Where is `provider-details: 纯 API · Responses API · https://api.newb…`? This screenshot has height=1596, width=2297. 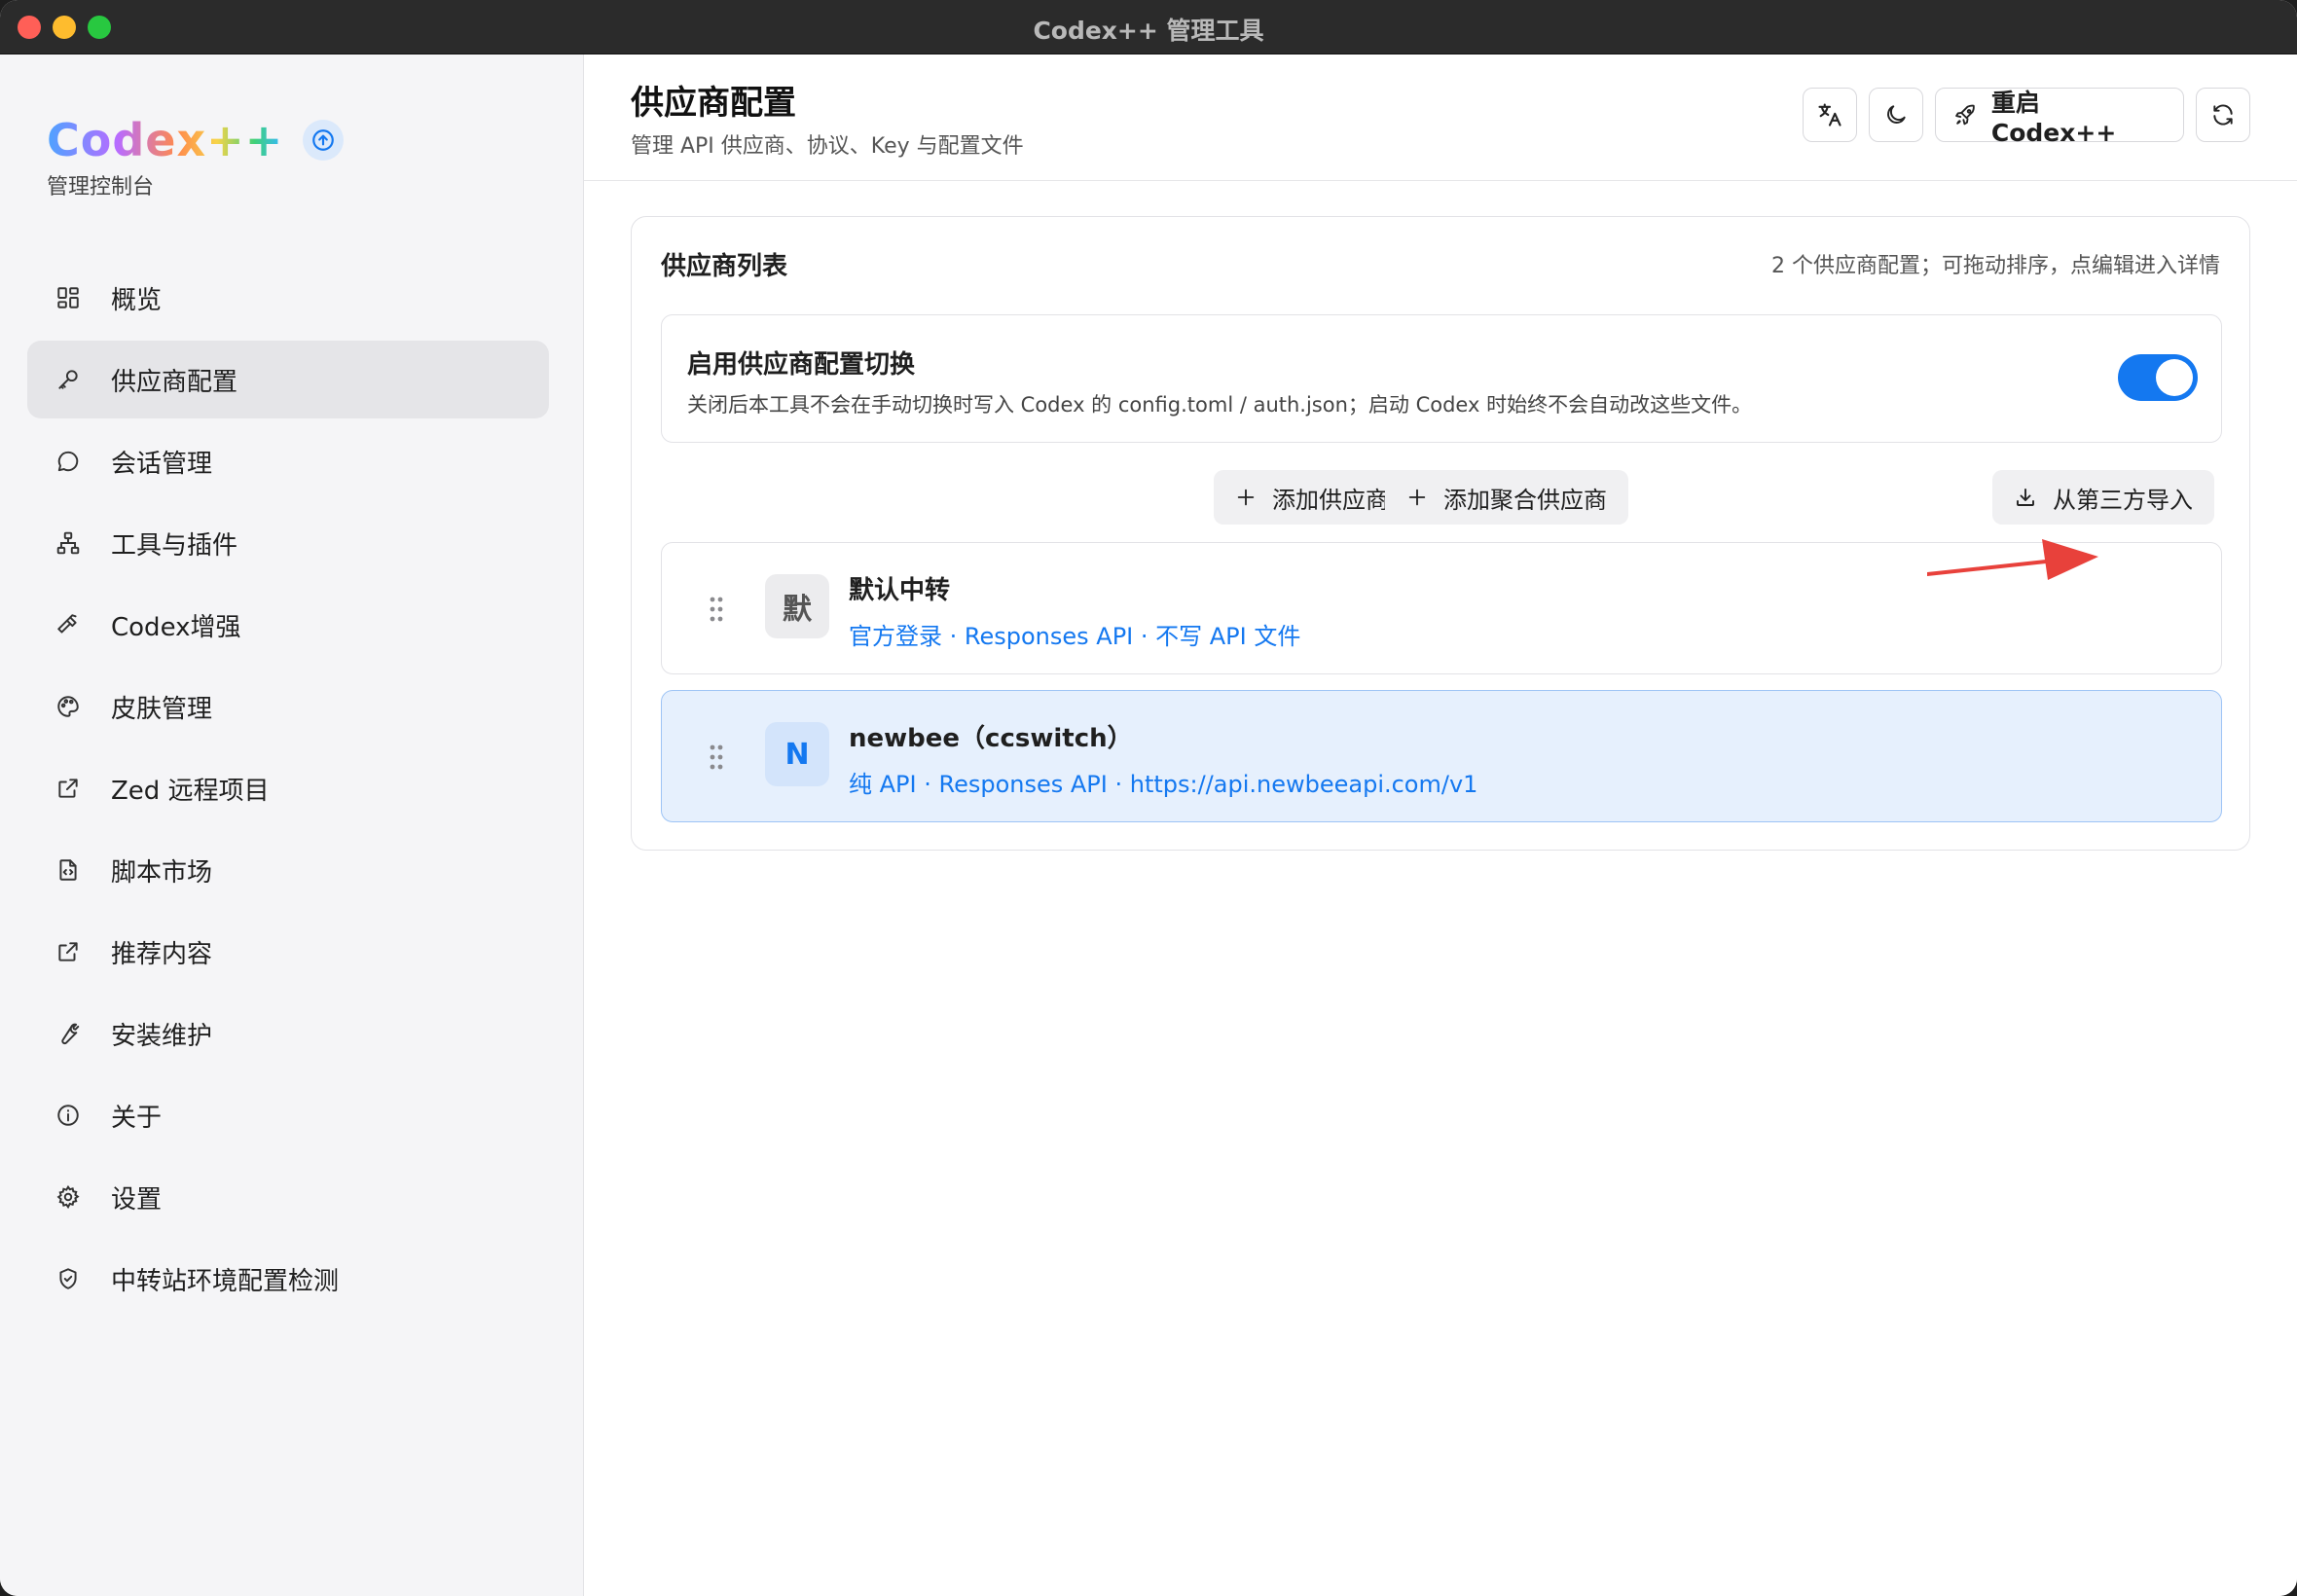
provider-details: 纯 API · Responses API · https://api.newb… is located at coordinates (1163, 784).